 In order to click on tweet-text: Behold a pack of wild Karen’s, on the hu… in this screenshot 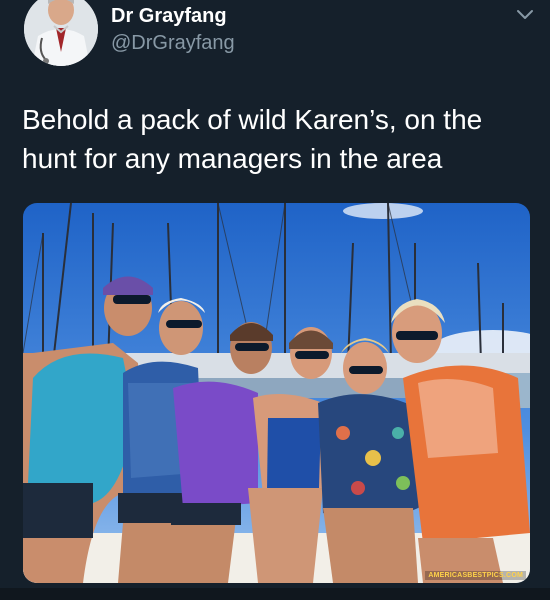, I will do `click(252, 139)`.